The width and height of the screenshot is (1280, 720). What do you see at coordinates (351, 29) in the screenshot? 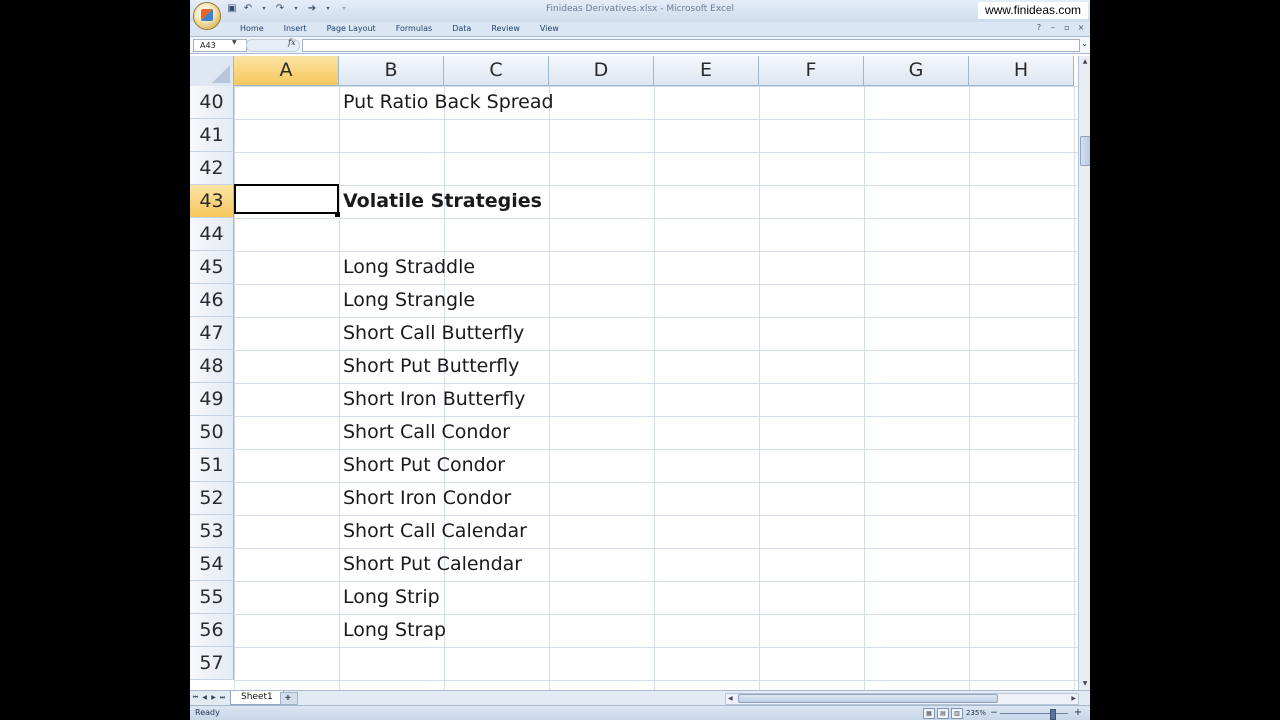
I see `tab-page-layout: Page Layout` at bounding box center [351, 29].